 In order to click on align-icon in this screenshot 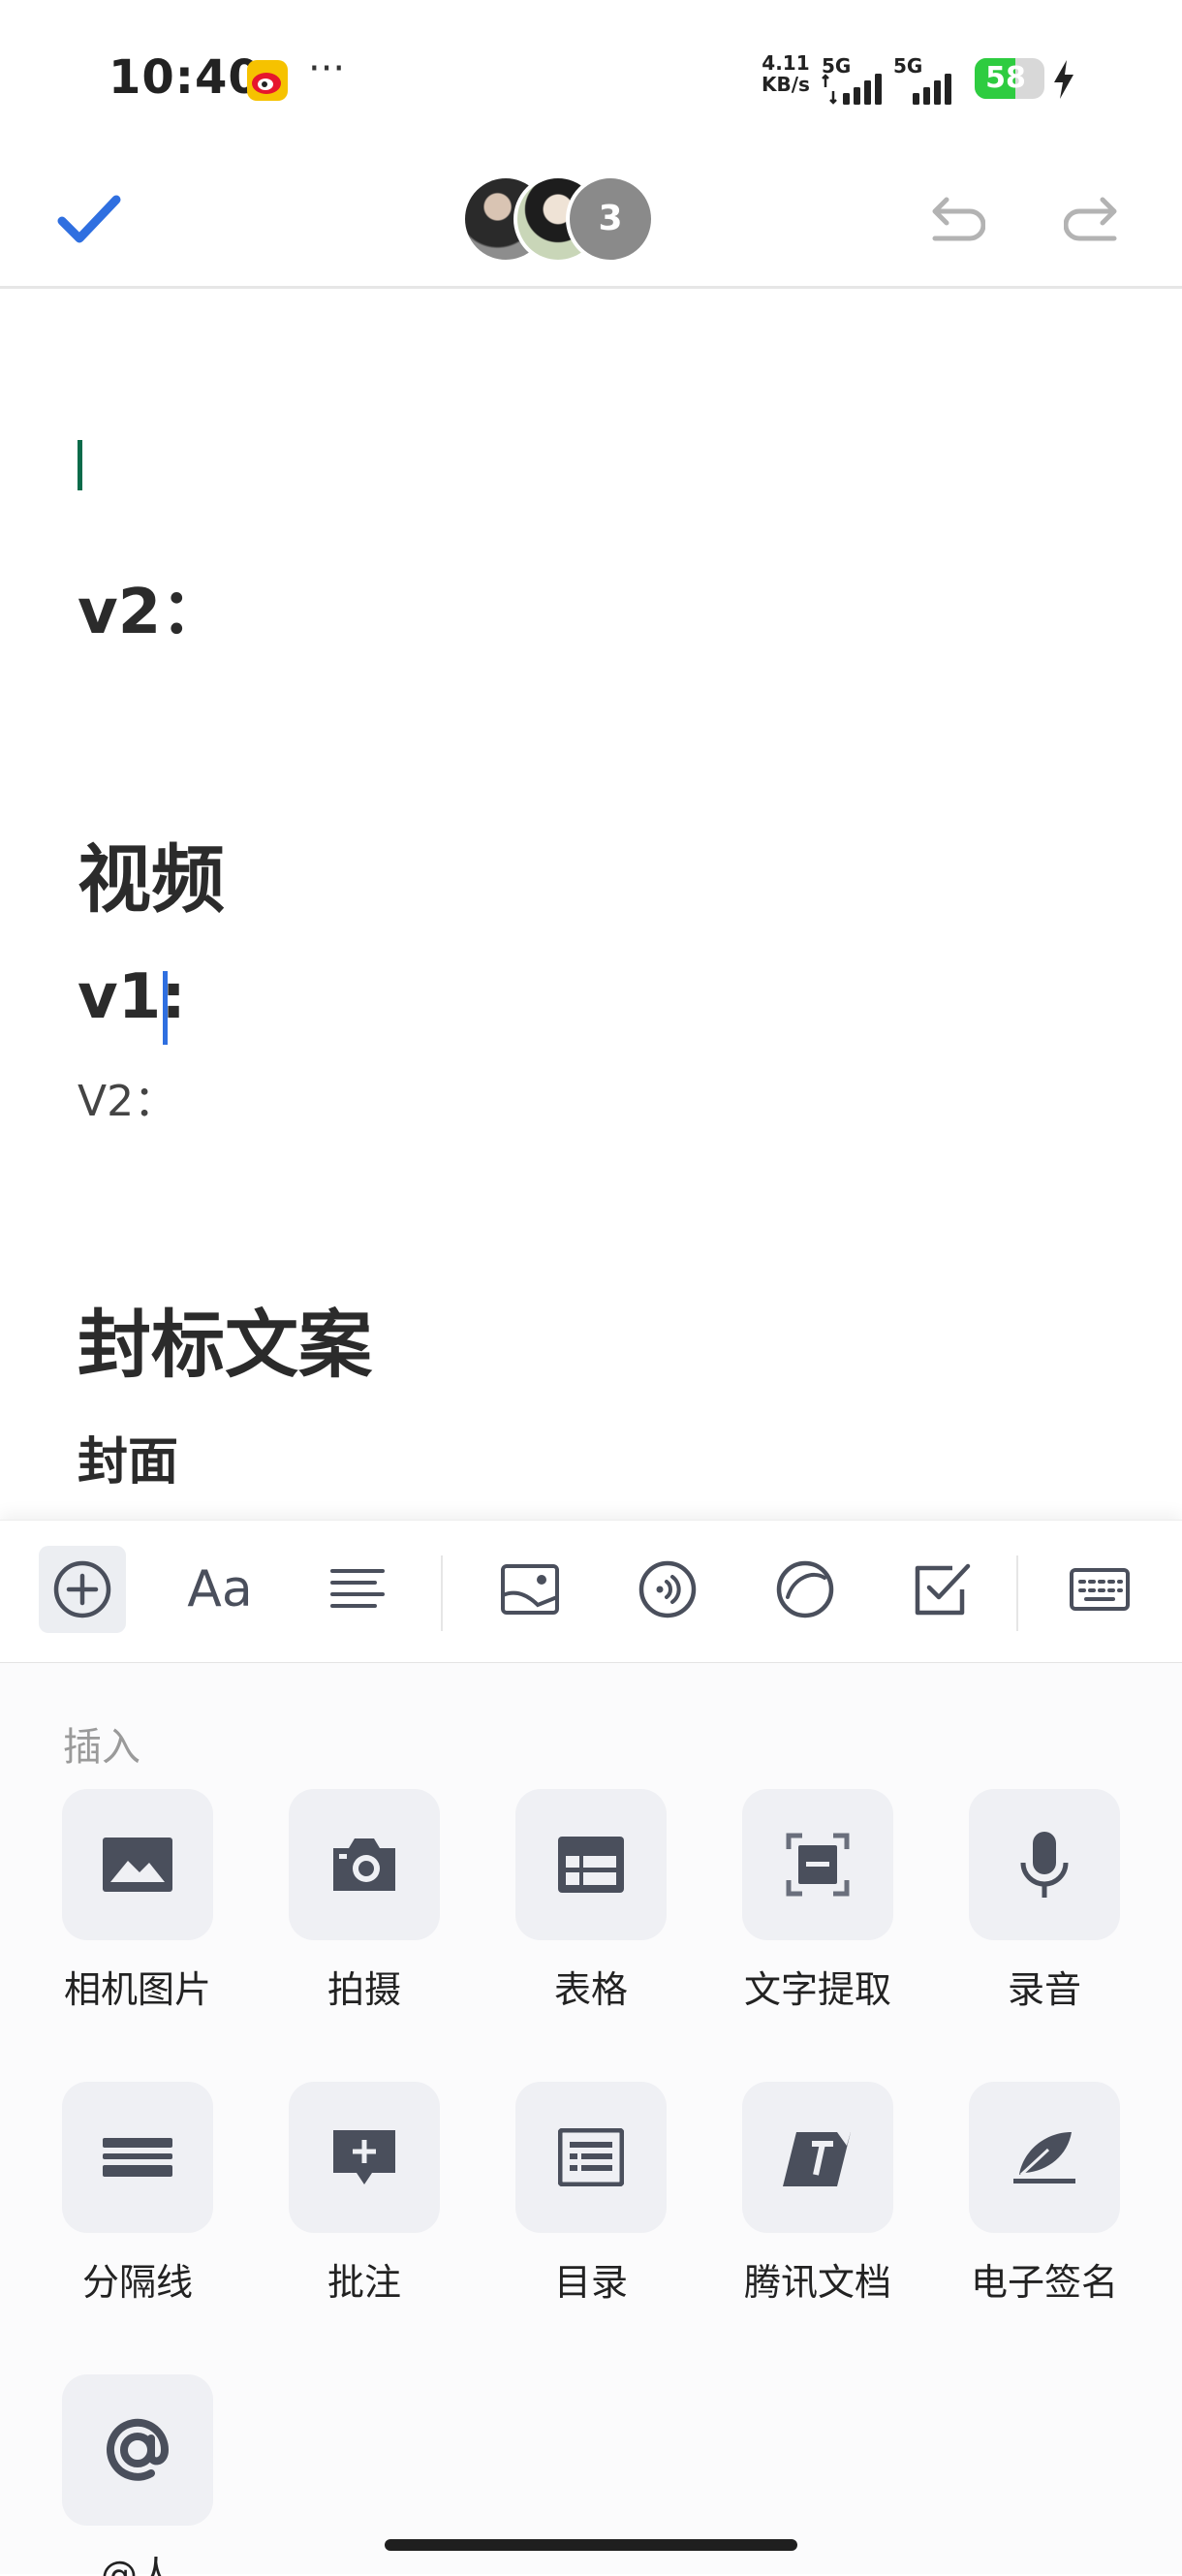, I will do `click(358, 1588)`.